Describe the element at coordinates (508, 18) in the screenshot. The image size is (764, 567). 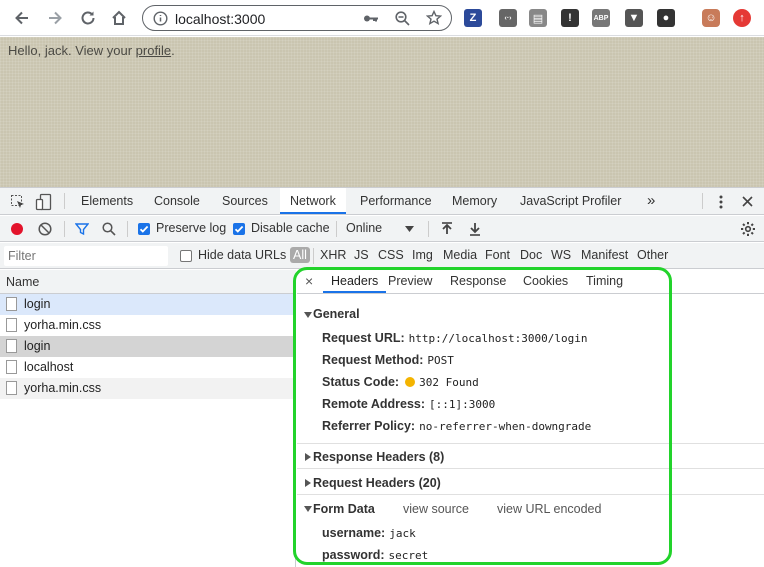
I see `code-brackets-icon: ‹·›` at that location.